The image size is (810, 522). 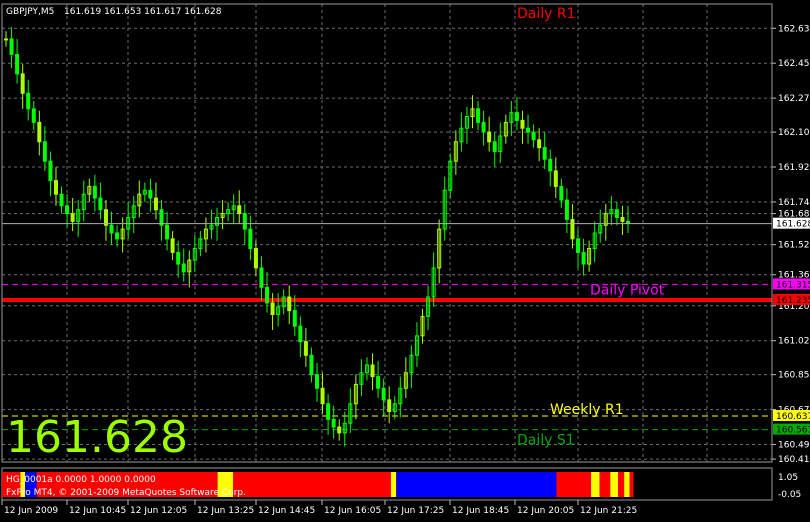 What do you see at coordinates (794, 376) in the screenshot?
I see `axis-tick-label: 160.850` at bounding box center [794, 376].